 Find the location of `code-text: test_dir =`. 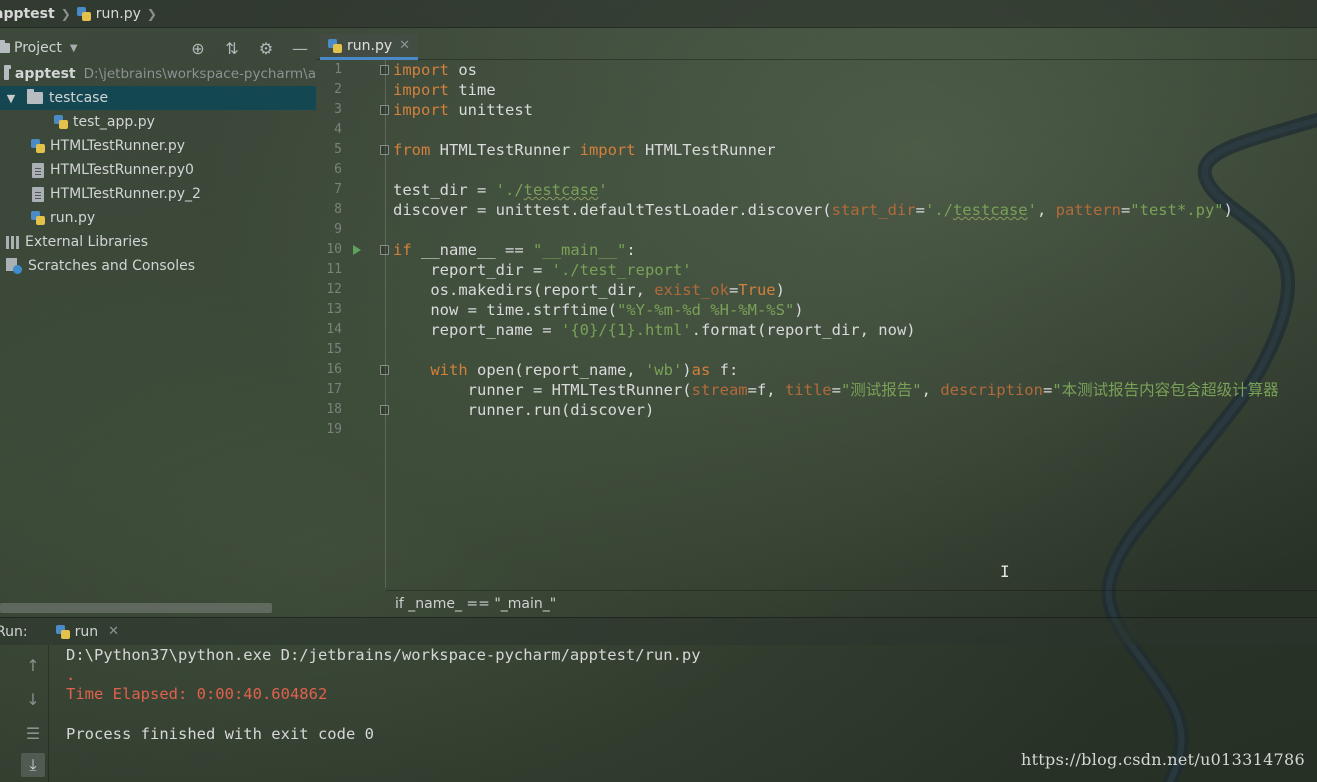

code-text: test_dir = is located at coordinates (444, 190).